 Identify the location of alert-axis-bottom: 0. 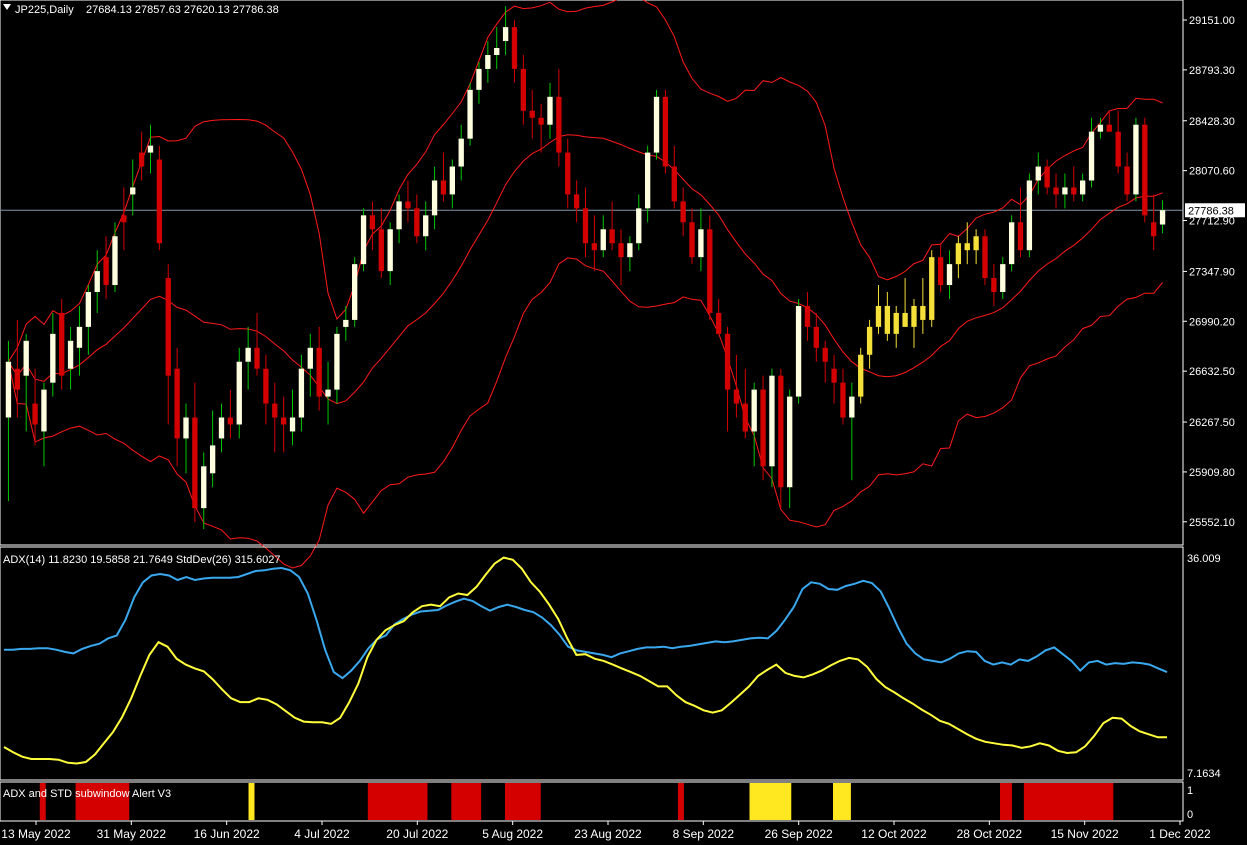
(1190, 815).